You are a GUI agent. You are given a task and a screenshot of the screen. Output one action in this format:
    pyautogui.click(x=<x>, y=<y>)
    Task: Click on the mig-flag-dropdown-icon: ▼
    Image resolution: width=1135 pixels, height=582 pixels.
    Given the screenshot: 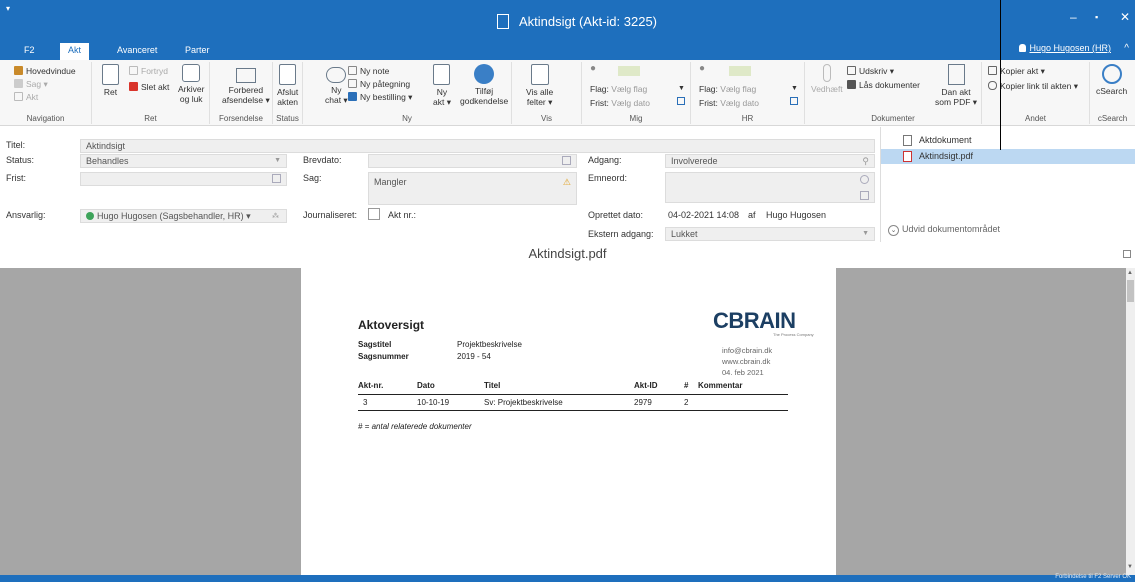 What is the action you would take?
    pyautogui.click(x=681, y=89)
    